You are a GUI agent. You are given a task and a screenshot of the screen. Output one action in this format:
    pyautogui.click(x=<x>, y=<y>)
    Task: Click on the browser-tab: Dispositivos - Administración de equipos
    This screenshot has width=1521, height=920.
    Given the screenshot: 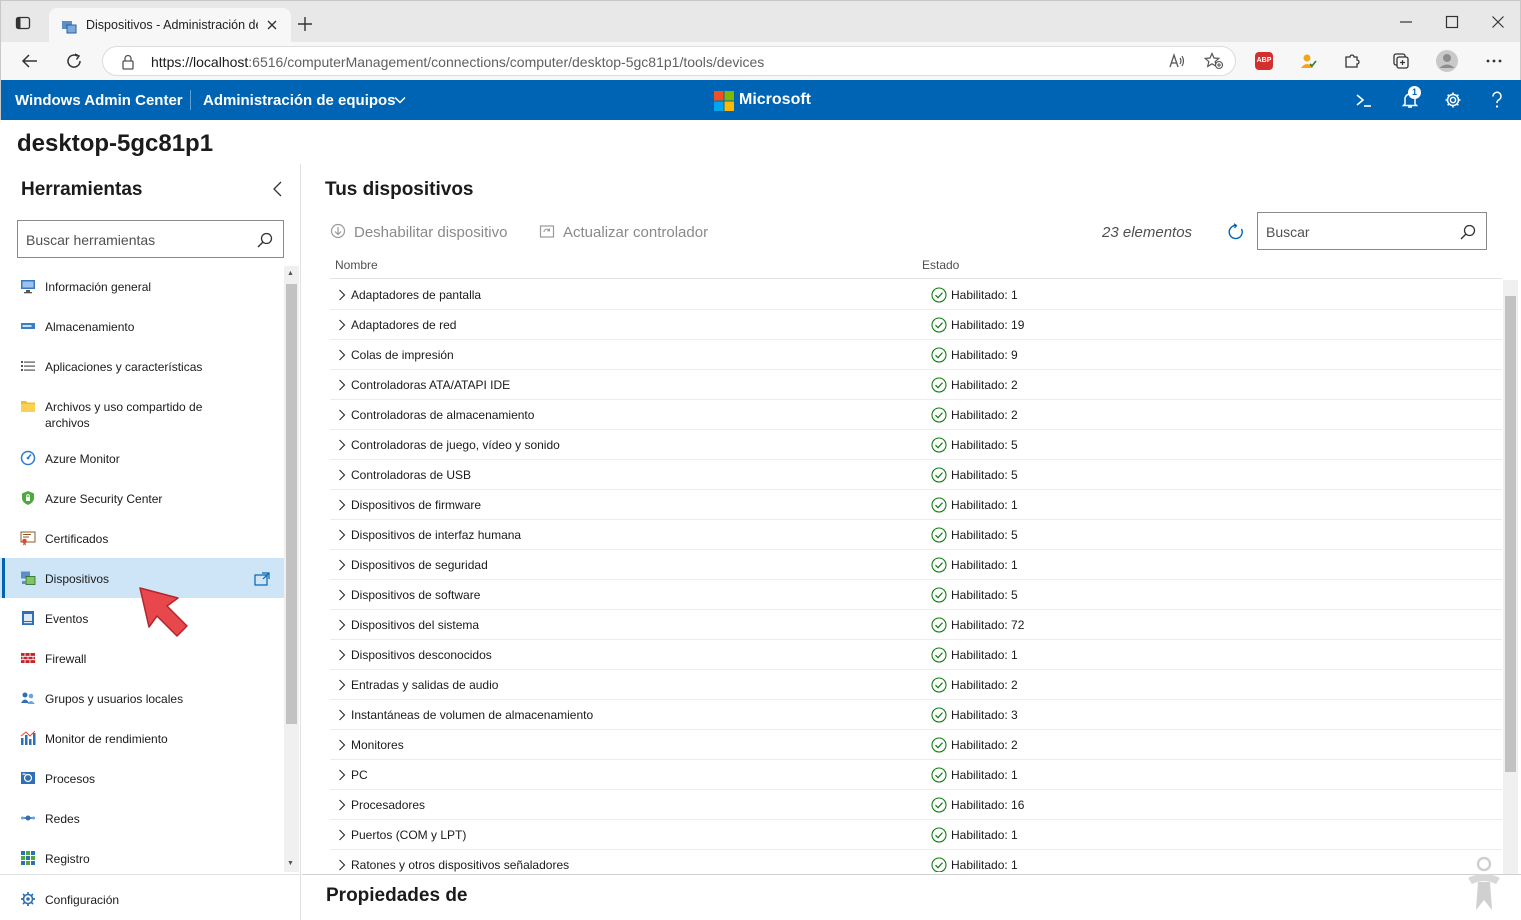 What is the action you would take?
    pyautogui.click(x=170, y=25)
    